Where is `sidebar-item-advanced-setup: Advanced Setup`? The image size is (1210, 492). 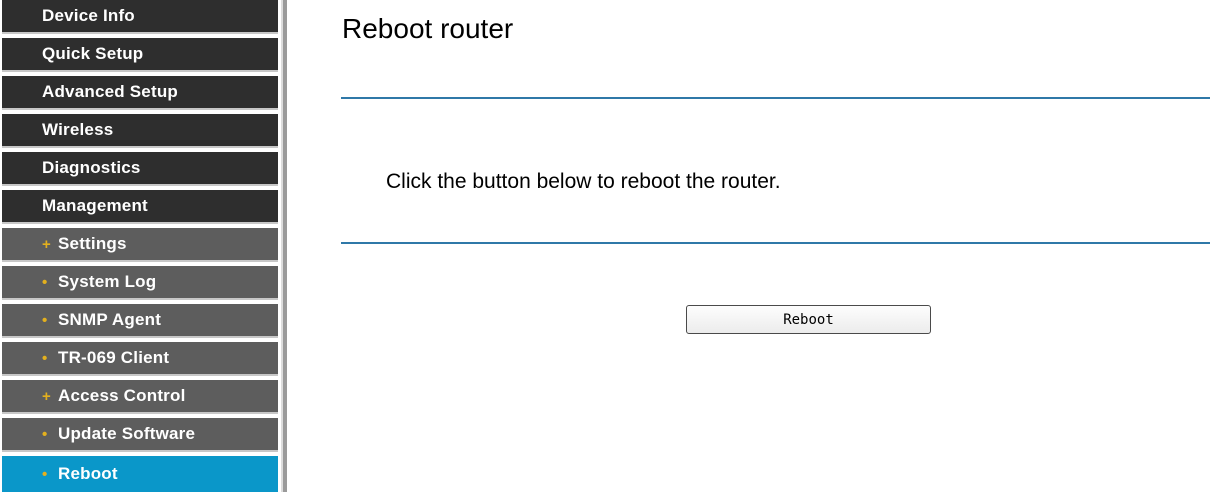
sidebar-item-advanced-setup: Advanced Setup is located at coordinates (140, 93).